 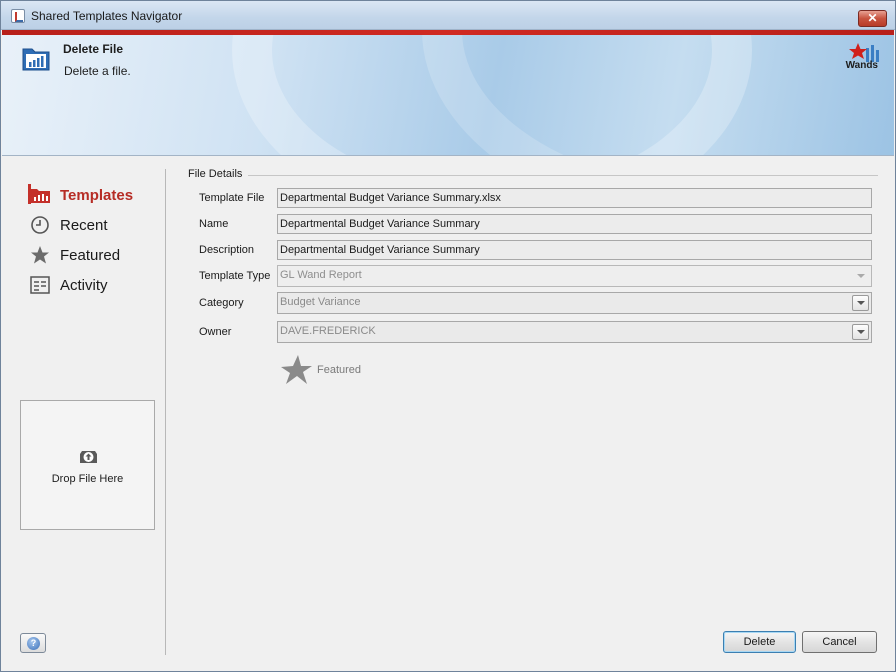 What do you see at coordinates (321, 275) in the screenshot?
I see `template-type-value: GL Wand Report` at bounding box center [321, 275].